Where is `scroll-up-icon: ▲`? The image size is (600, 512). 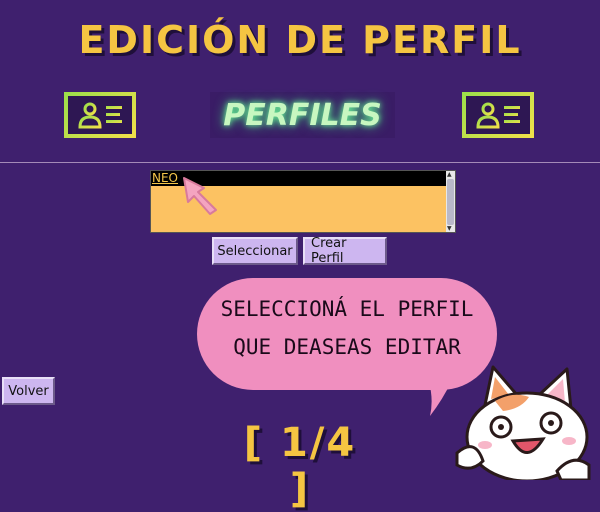 scroll-up-icon: ▲ is located at coordinates (449, 174).